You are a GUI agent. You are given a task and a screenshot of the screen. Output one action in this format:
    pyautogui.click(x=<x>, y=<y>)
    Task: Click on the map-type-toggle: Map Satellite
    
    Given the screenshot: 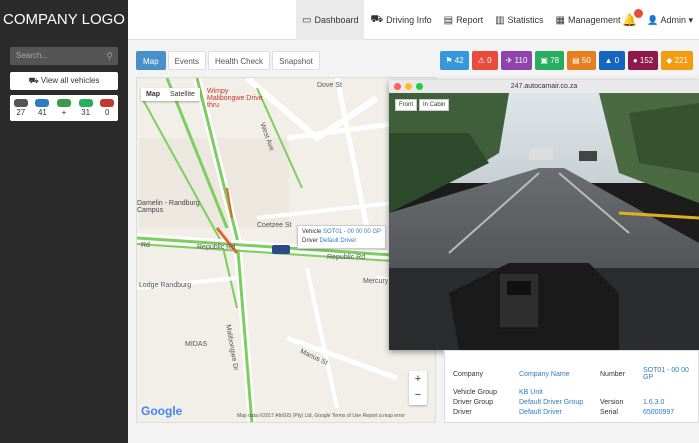 What is the action you would take?
    pyautogui.click(x=170, y=94)
    